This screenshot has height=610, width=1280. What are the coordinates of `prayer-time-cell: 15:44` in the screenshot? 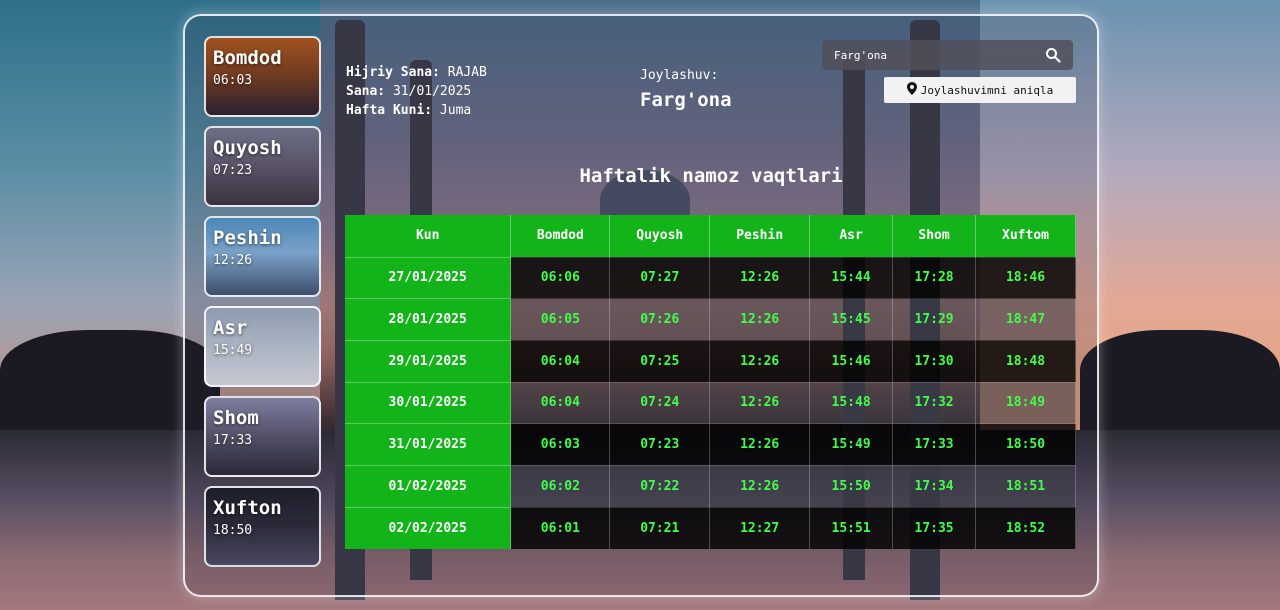 It's located at (851, 277).